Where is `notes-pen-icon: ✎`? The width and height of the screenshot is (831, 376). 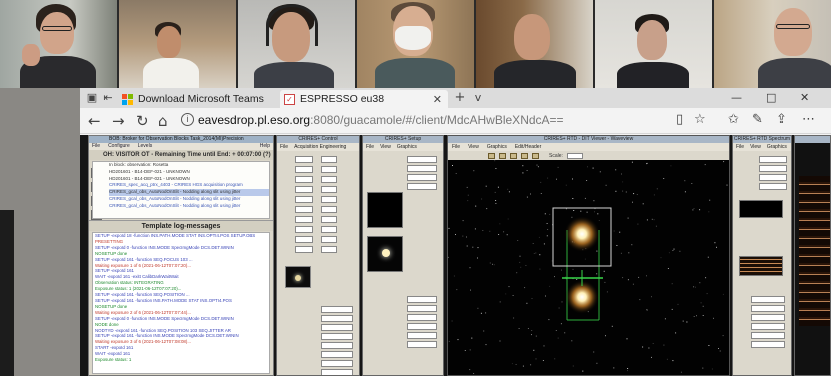 notes-pen-icon: ✎ is located at coordinates (757, 119).